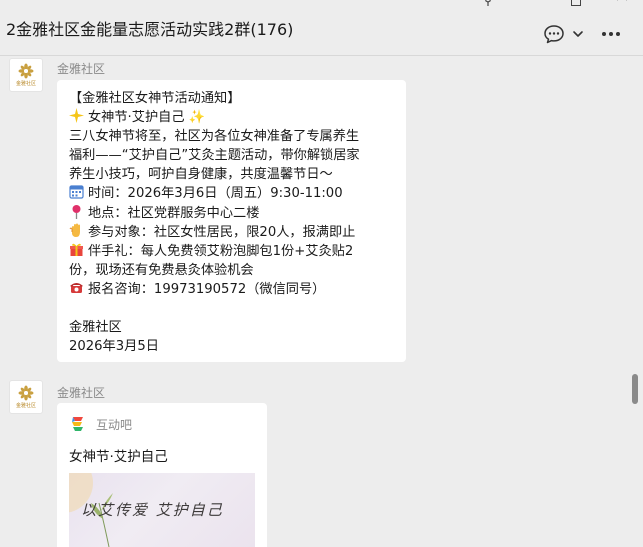 This screenshot has height=547, width=643. What do you see at coordinates (76, 249) in the screenshot?
I see `gift-icon` at bounding box center [76, 249].